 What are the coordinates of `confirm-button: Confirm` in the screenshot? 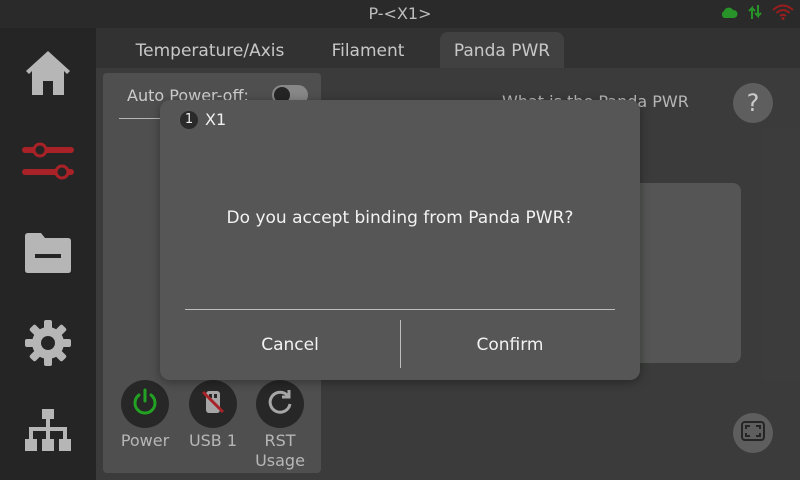 It's located at (510, 345).